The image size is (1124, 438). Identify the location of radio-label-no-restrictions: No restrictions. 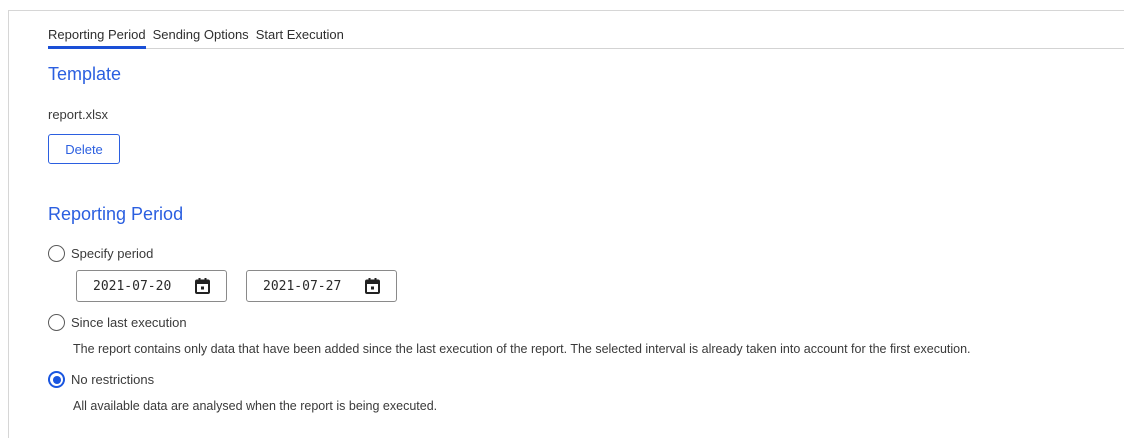
(113, 379).